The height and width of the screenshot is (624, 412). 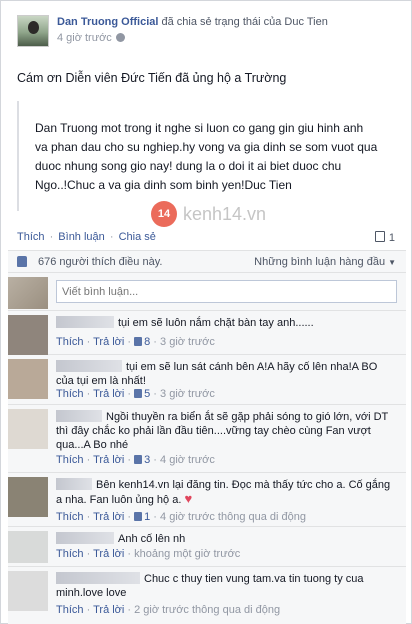 I want to click on likes-value: 5, so click(x=147, y=394).